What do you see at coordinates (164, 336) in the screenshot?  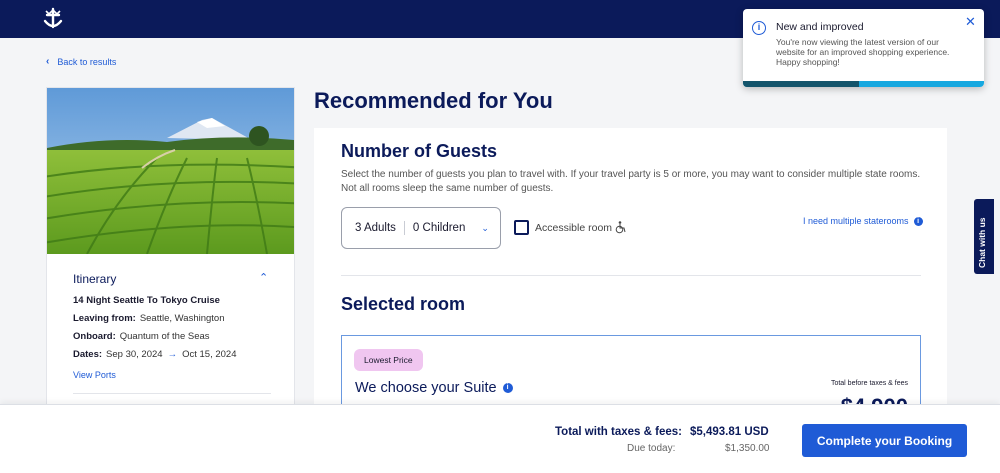 I see `onboard-value: Quantum of the Seas` at bounding box center [164, 336].